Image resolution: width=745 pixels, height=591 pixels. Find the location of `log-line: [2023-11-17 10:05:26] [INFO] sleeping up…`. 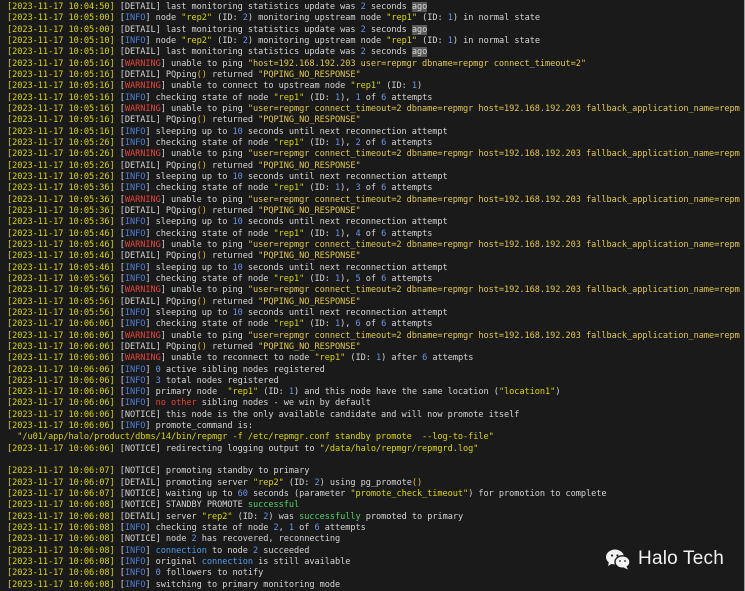

log-line: [2023-11-17 10:05:26] [INFO] sleeping up… is located at coordinates (227, 176).